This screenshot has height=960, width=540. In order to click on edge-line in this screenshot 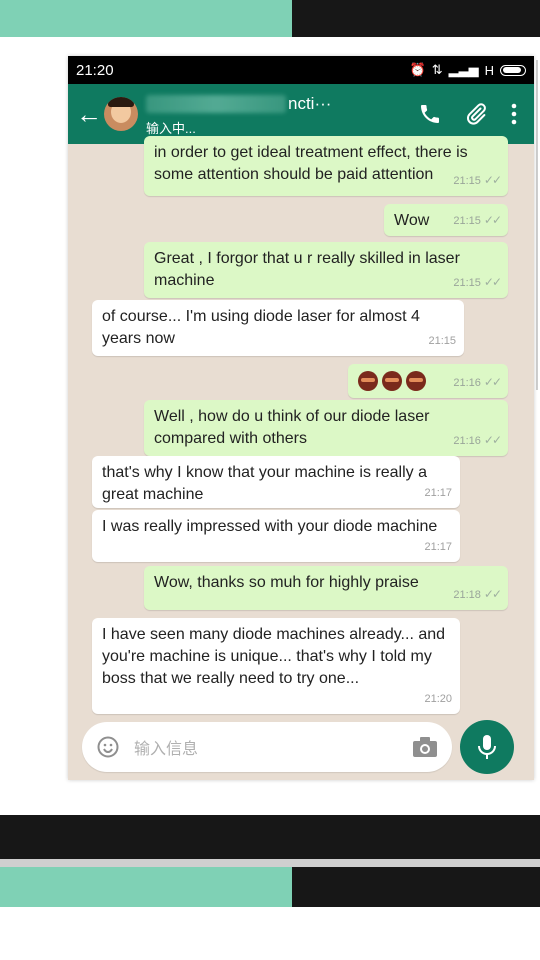, I will do `click(537, 225)`.